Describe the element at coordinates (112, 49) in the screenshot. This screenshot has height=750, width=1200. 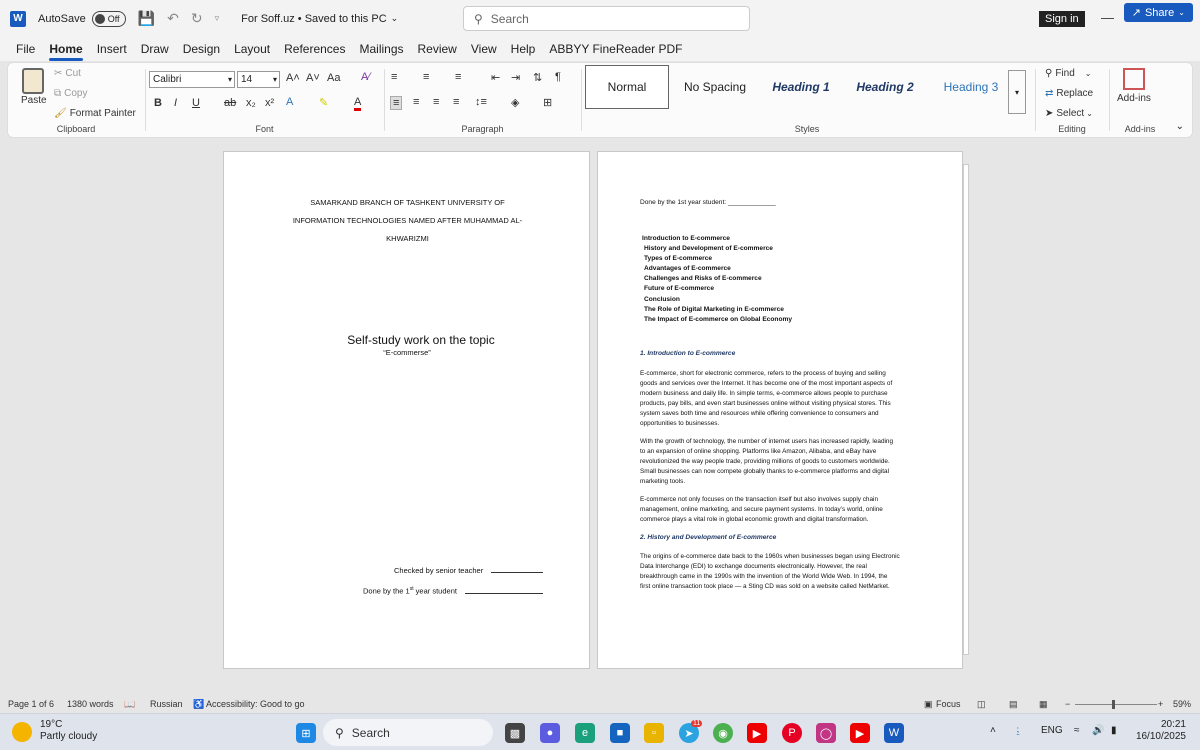
I see `tab-insert: Insert` at that location.